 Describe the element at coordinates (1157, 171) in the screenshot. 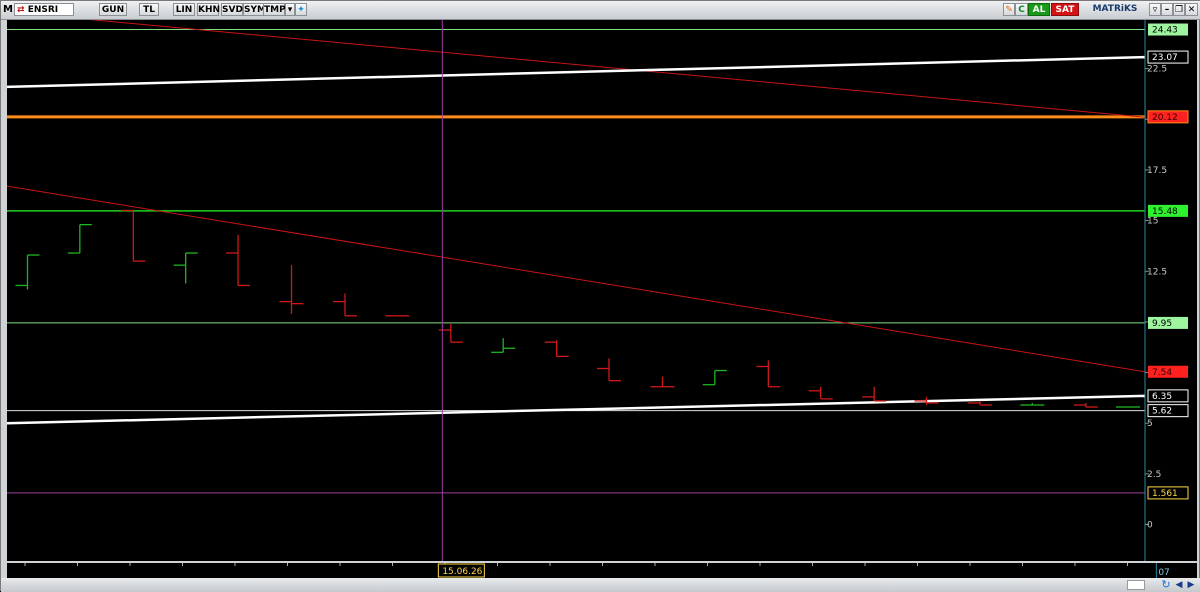

I see `y-tick-label: 17.5` at that location.